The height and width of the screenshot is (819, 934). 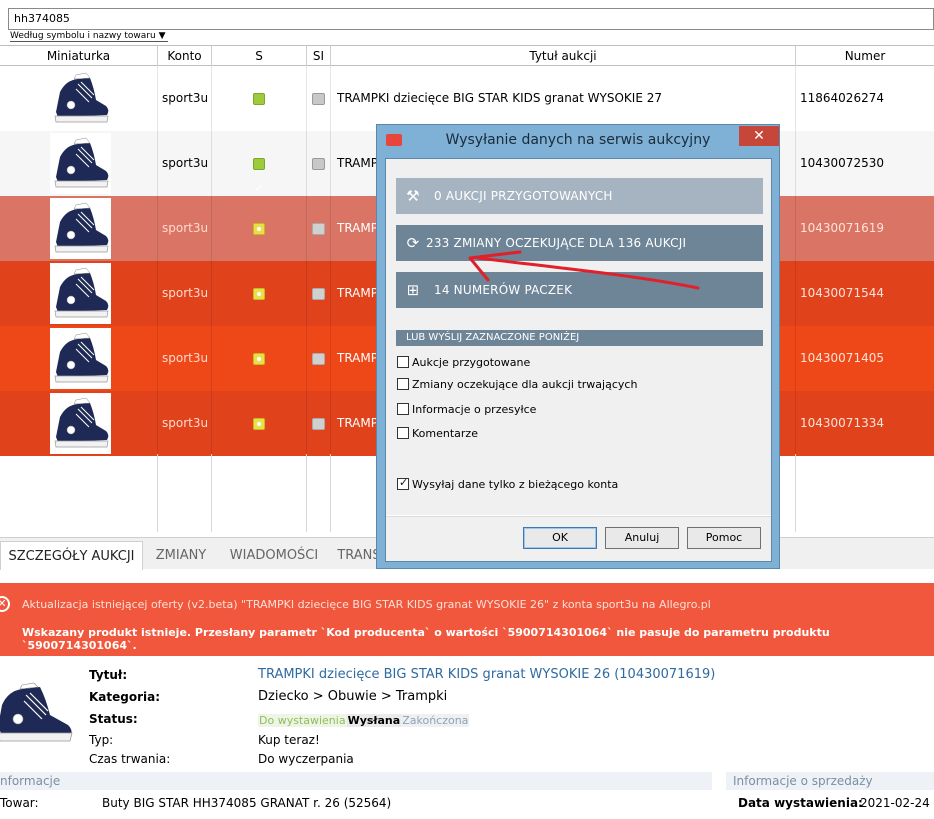 What do you see at coordinates (642, 538) in the screenshot?
I see `cancel-button: Anuluj` at bounding box center [642, 538].